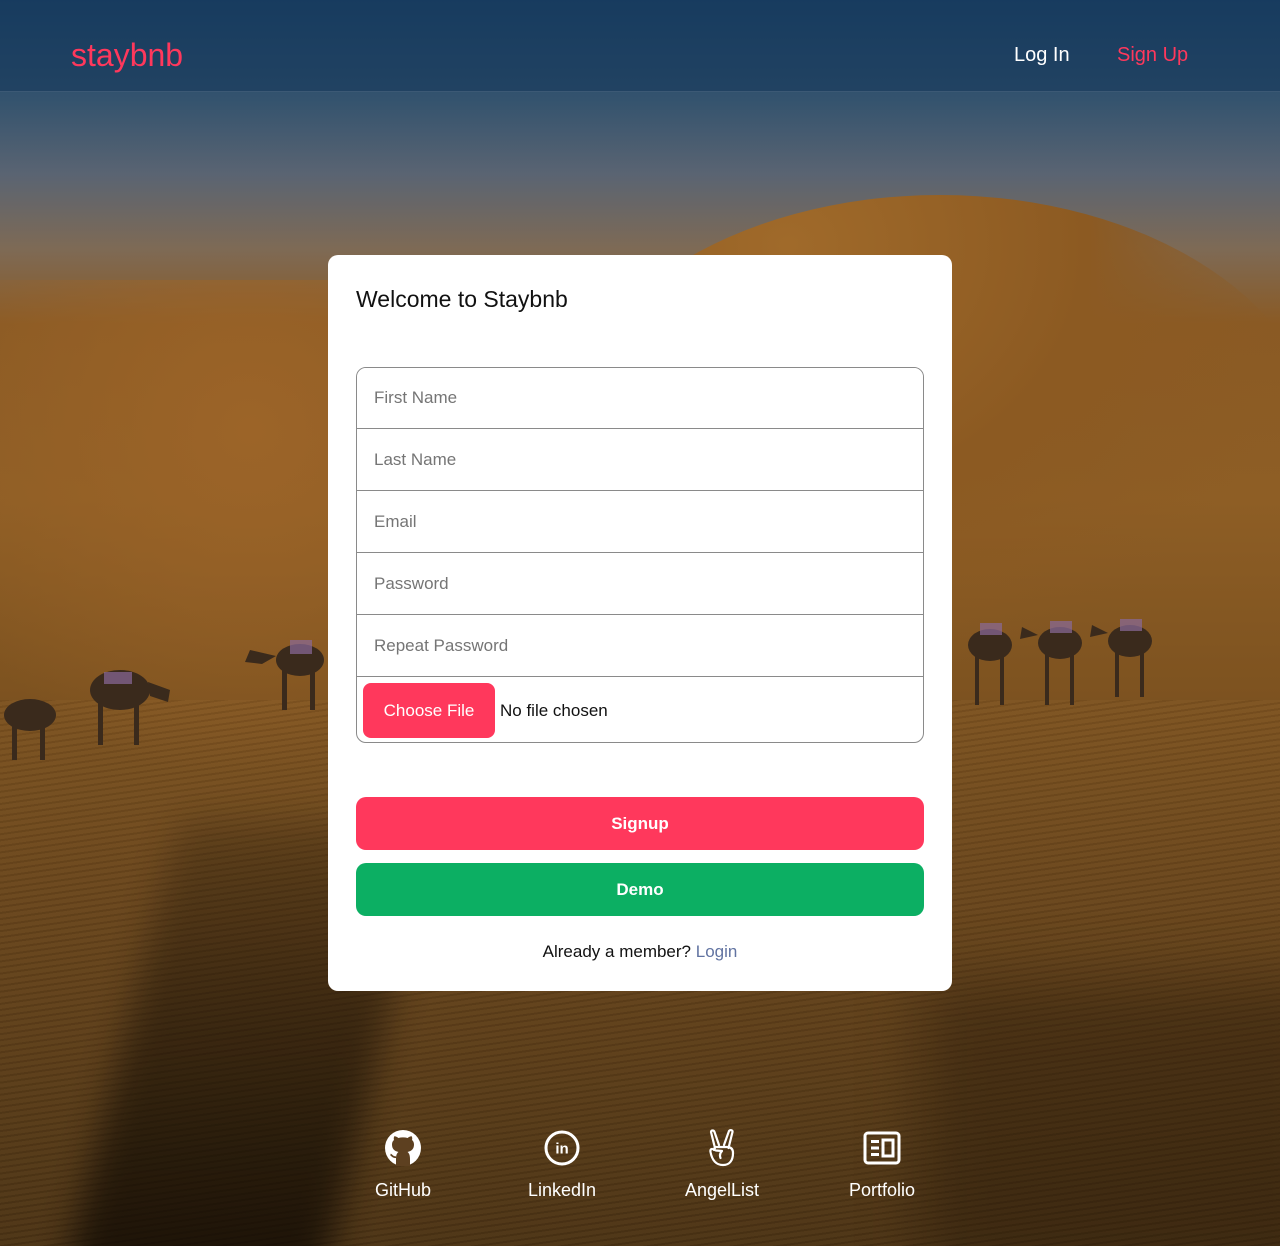 The width and height of the screenshot is (1280, 1246). I want to click on member-prompt-text: Already a member?, so click(616, 951).